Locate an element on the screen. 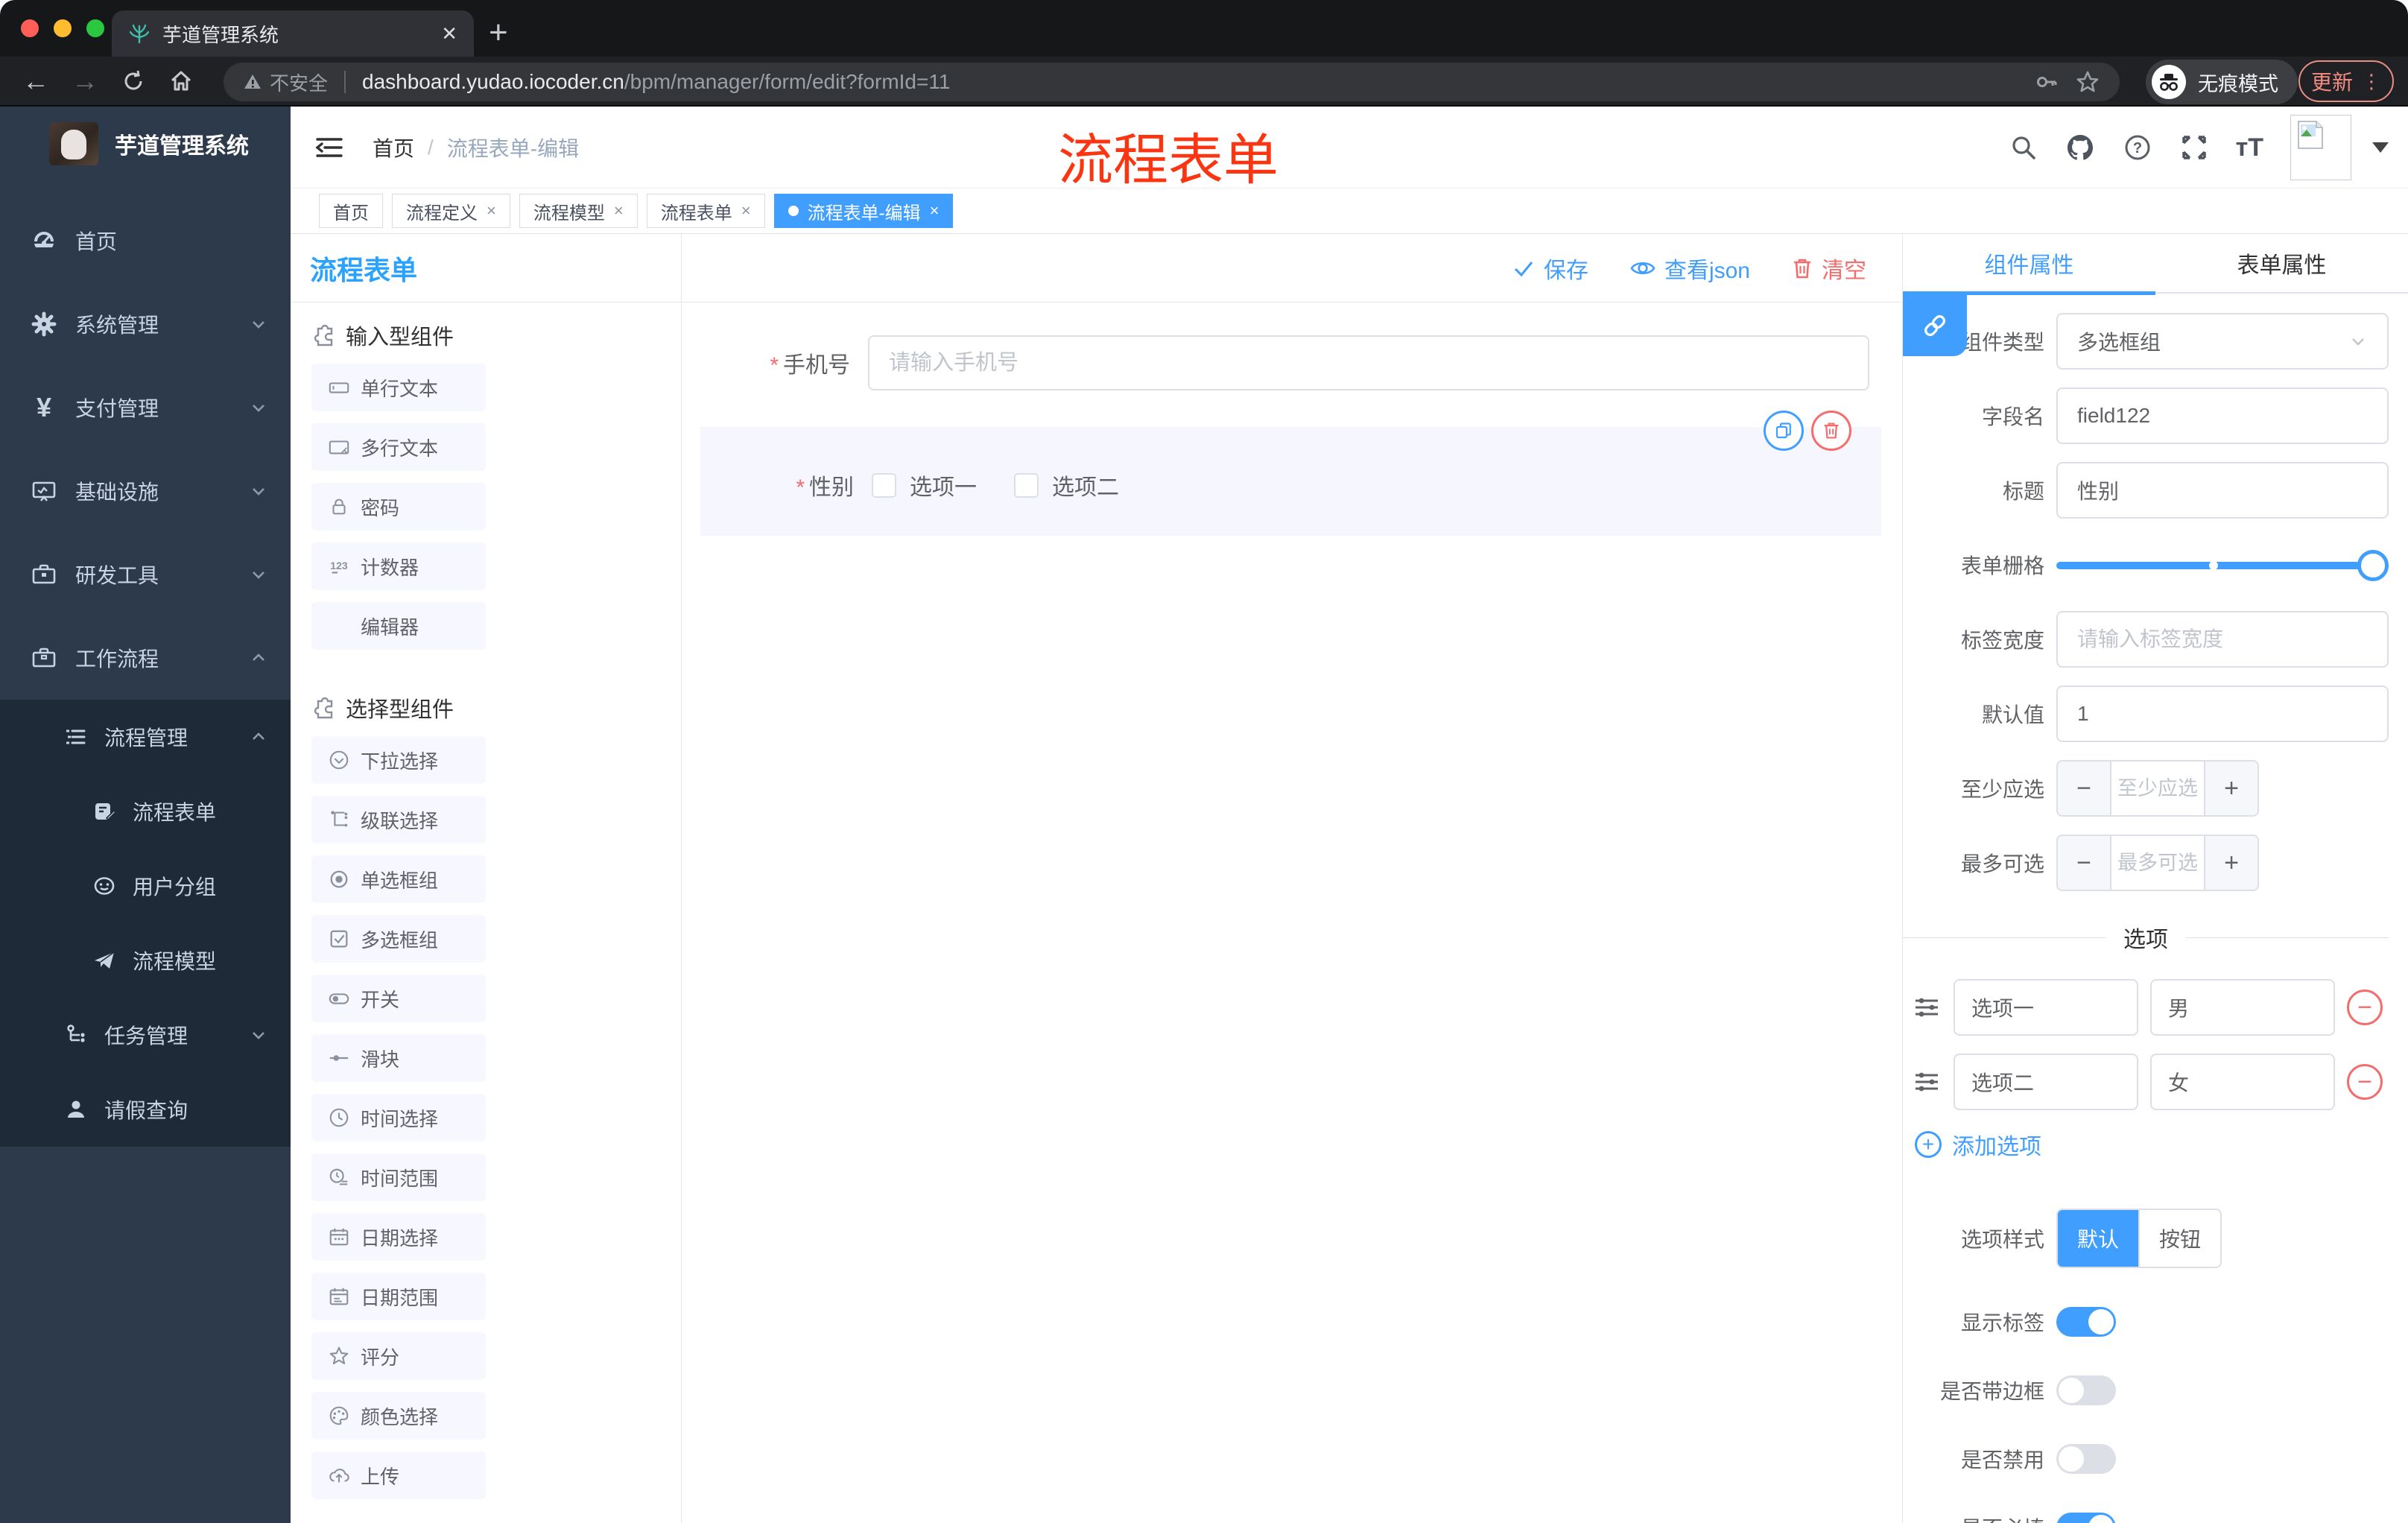 Image resolution: width=2408 pixels, height=1523 pixels. sidebar-item-process-management: 流程管理 is located at coordinates (145, 737).